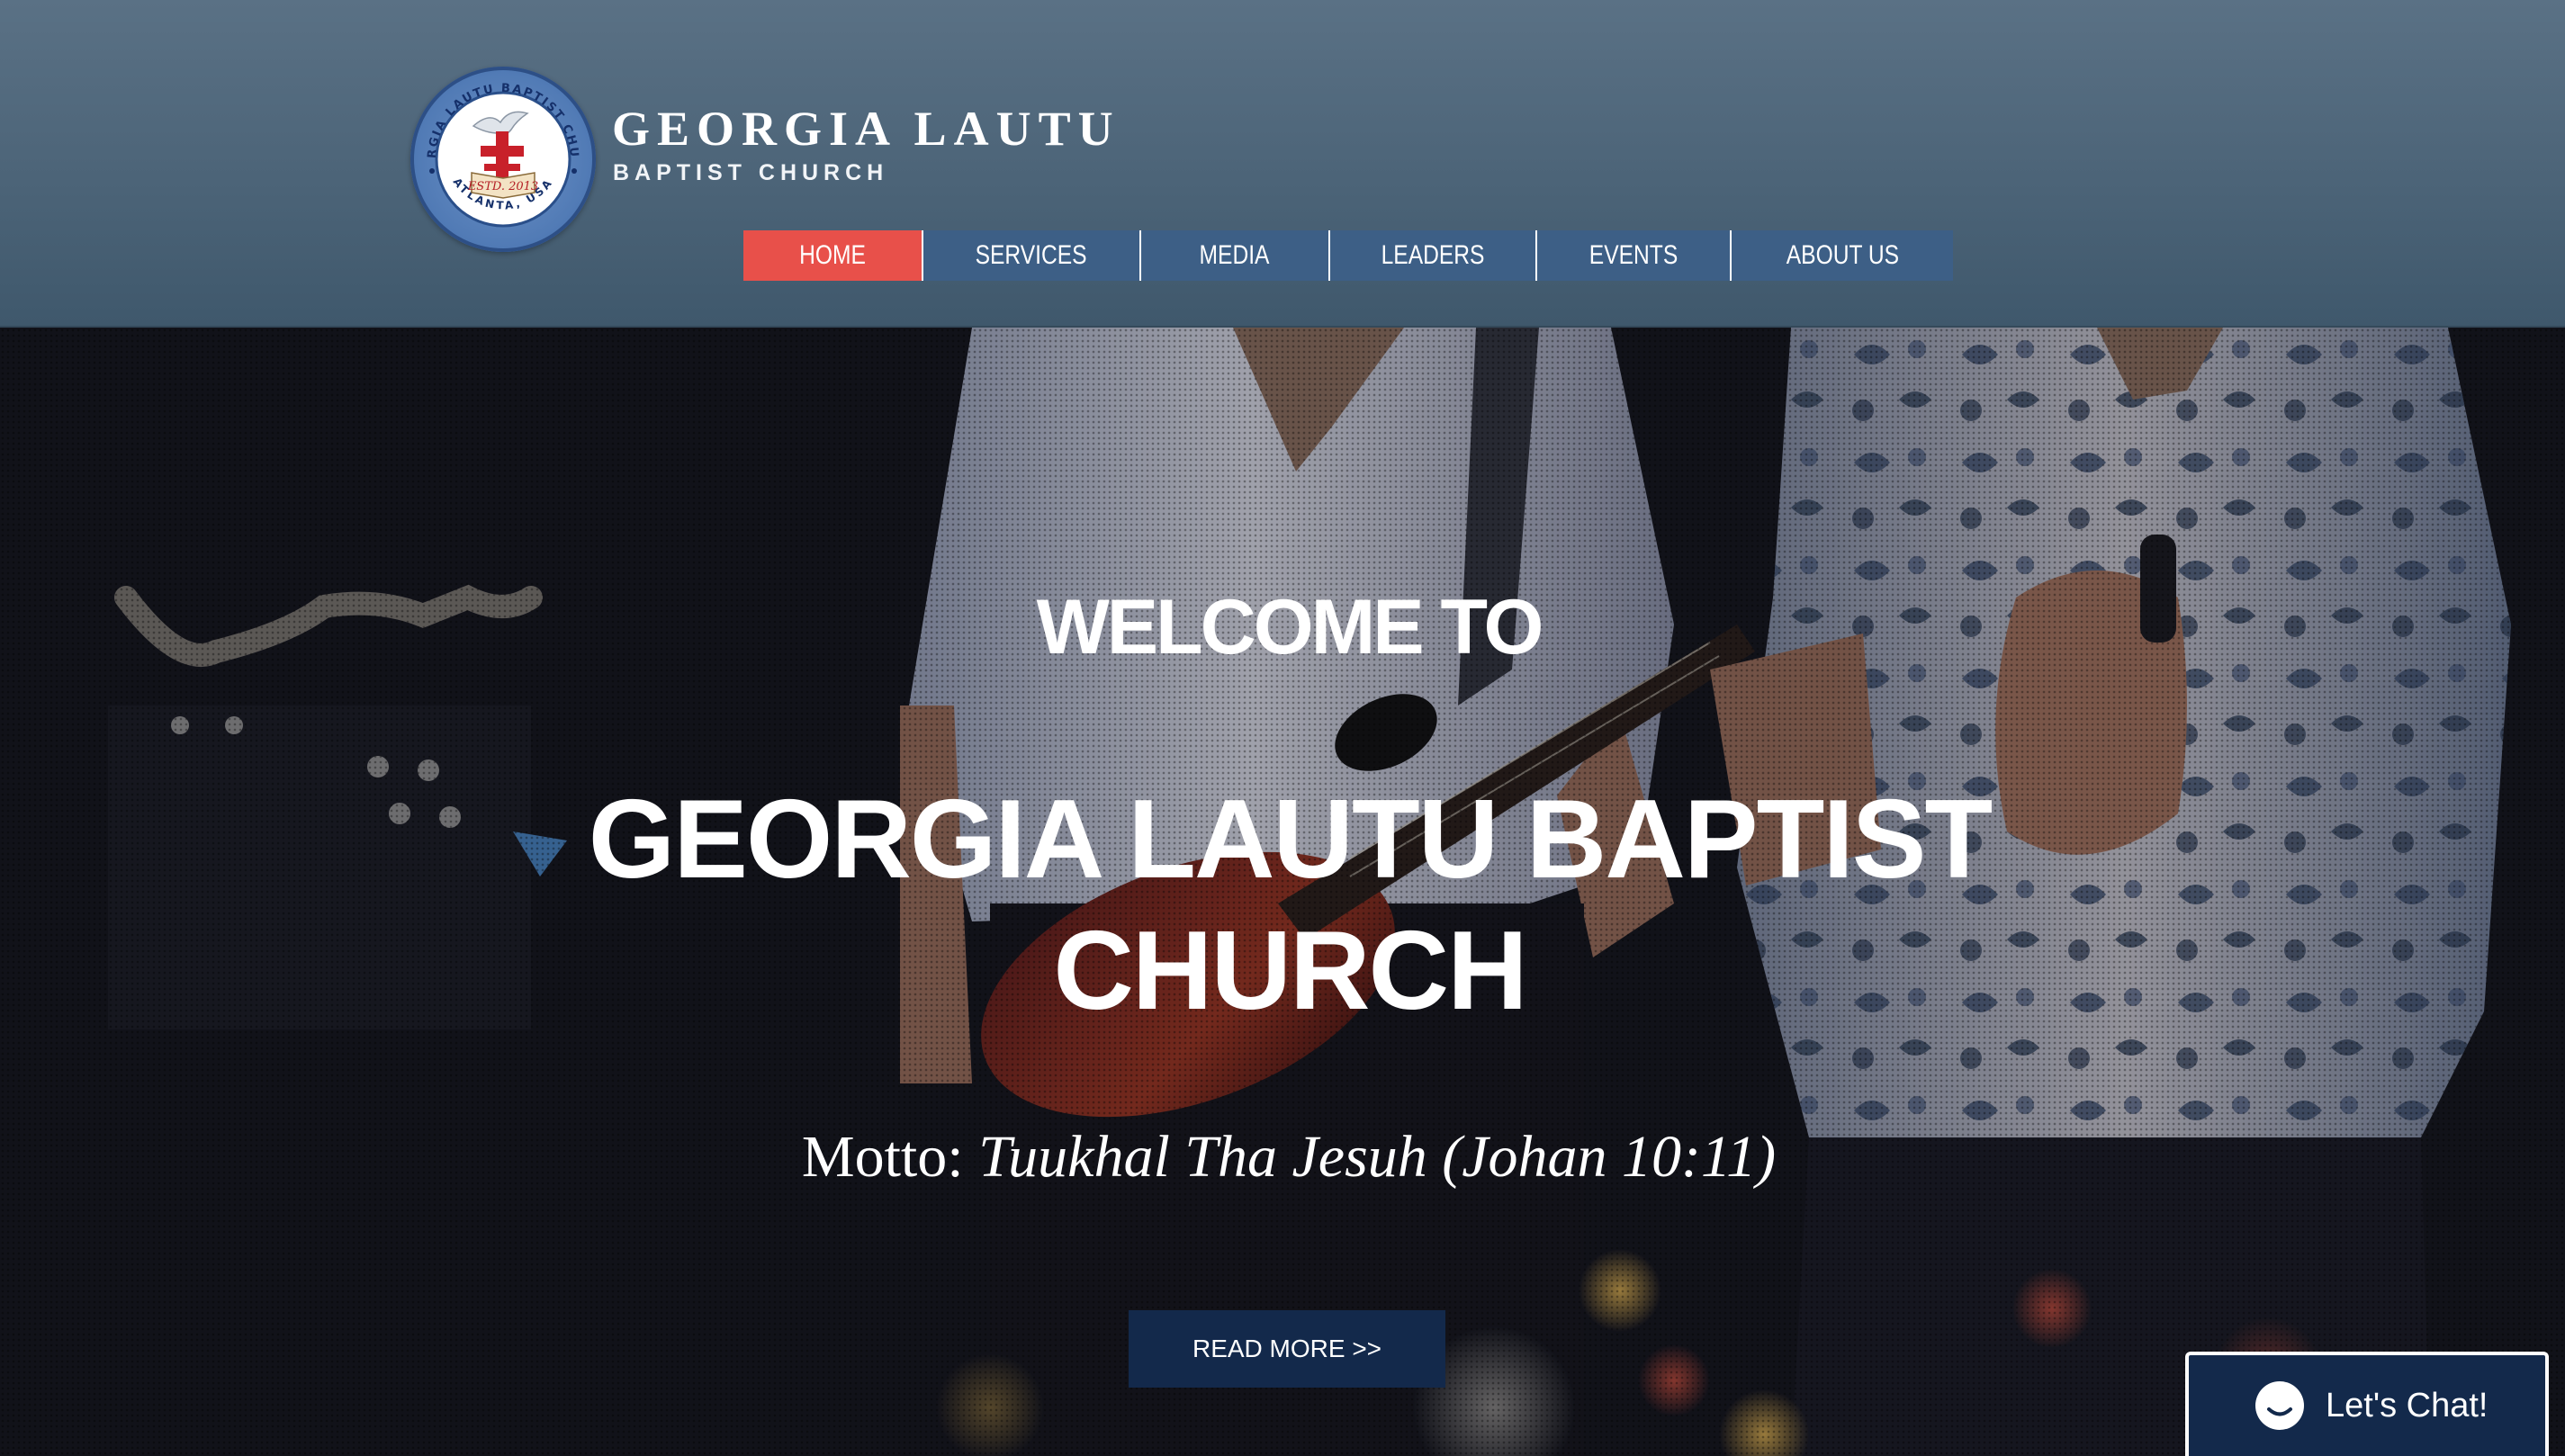  What do you see at coordinates (866, 129) in the screenshot?
I see `brand-name: GEORGIA LAUTU` at bounding box center [866, 129].